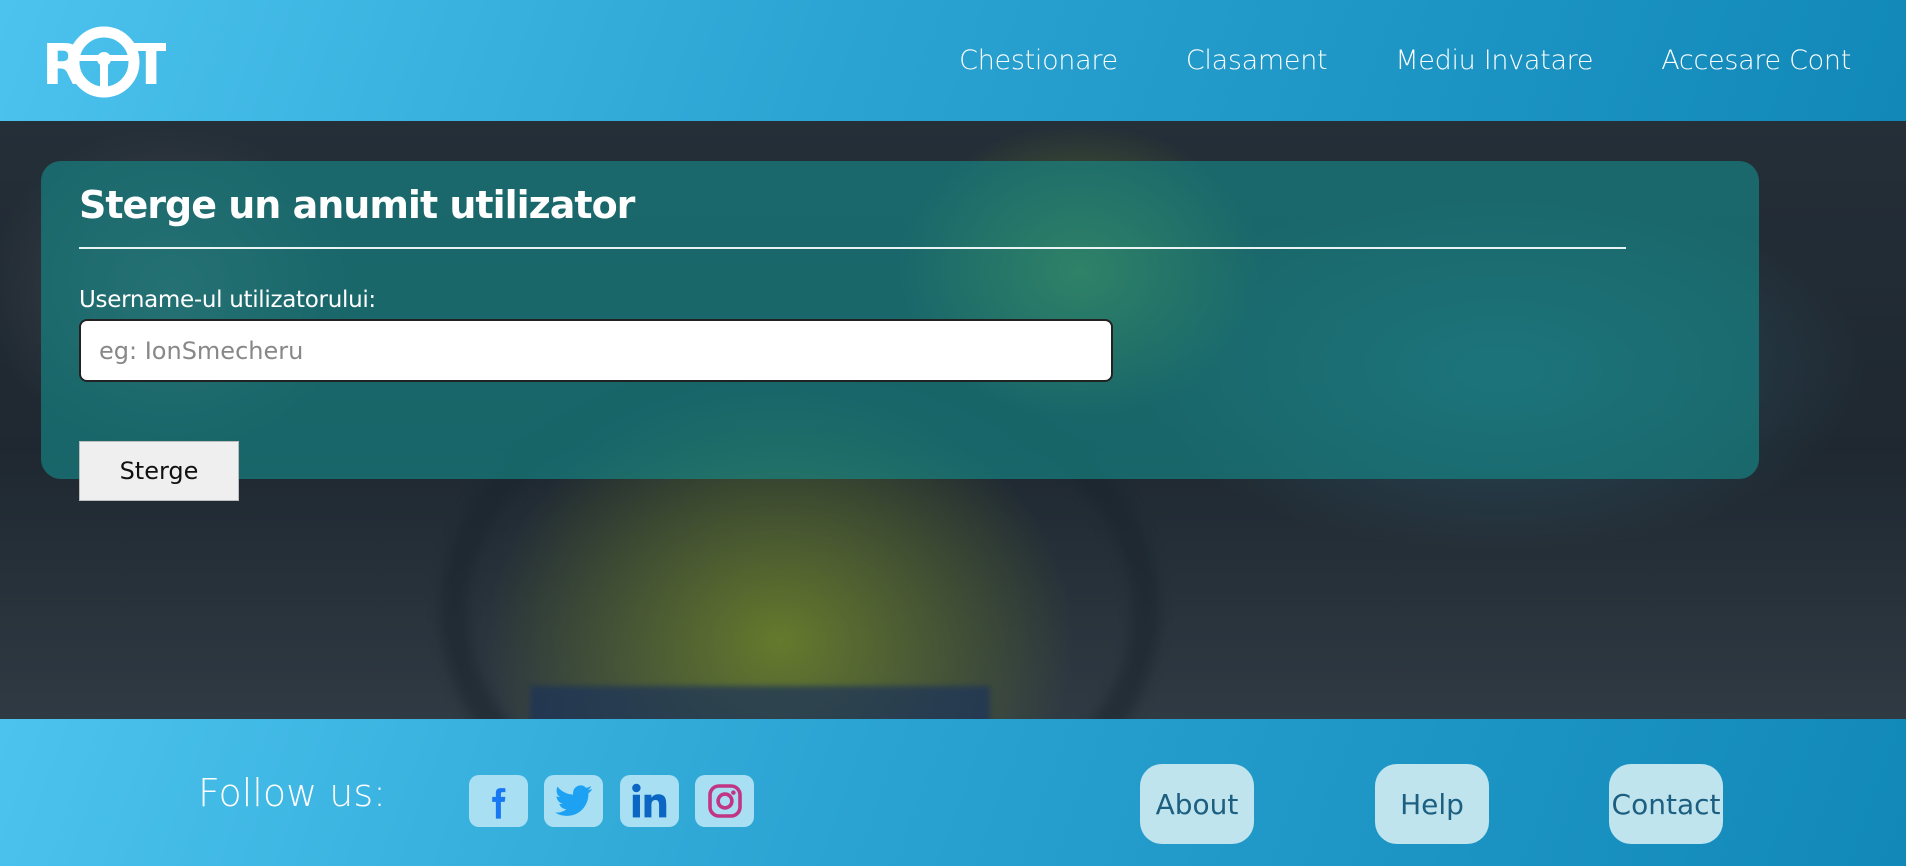  Describe the element at coordinates (1756, 60) in the screenshot. I see `nav-link-accesare-cont: Accesare Cont` at that location.